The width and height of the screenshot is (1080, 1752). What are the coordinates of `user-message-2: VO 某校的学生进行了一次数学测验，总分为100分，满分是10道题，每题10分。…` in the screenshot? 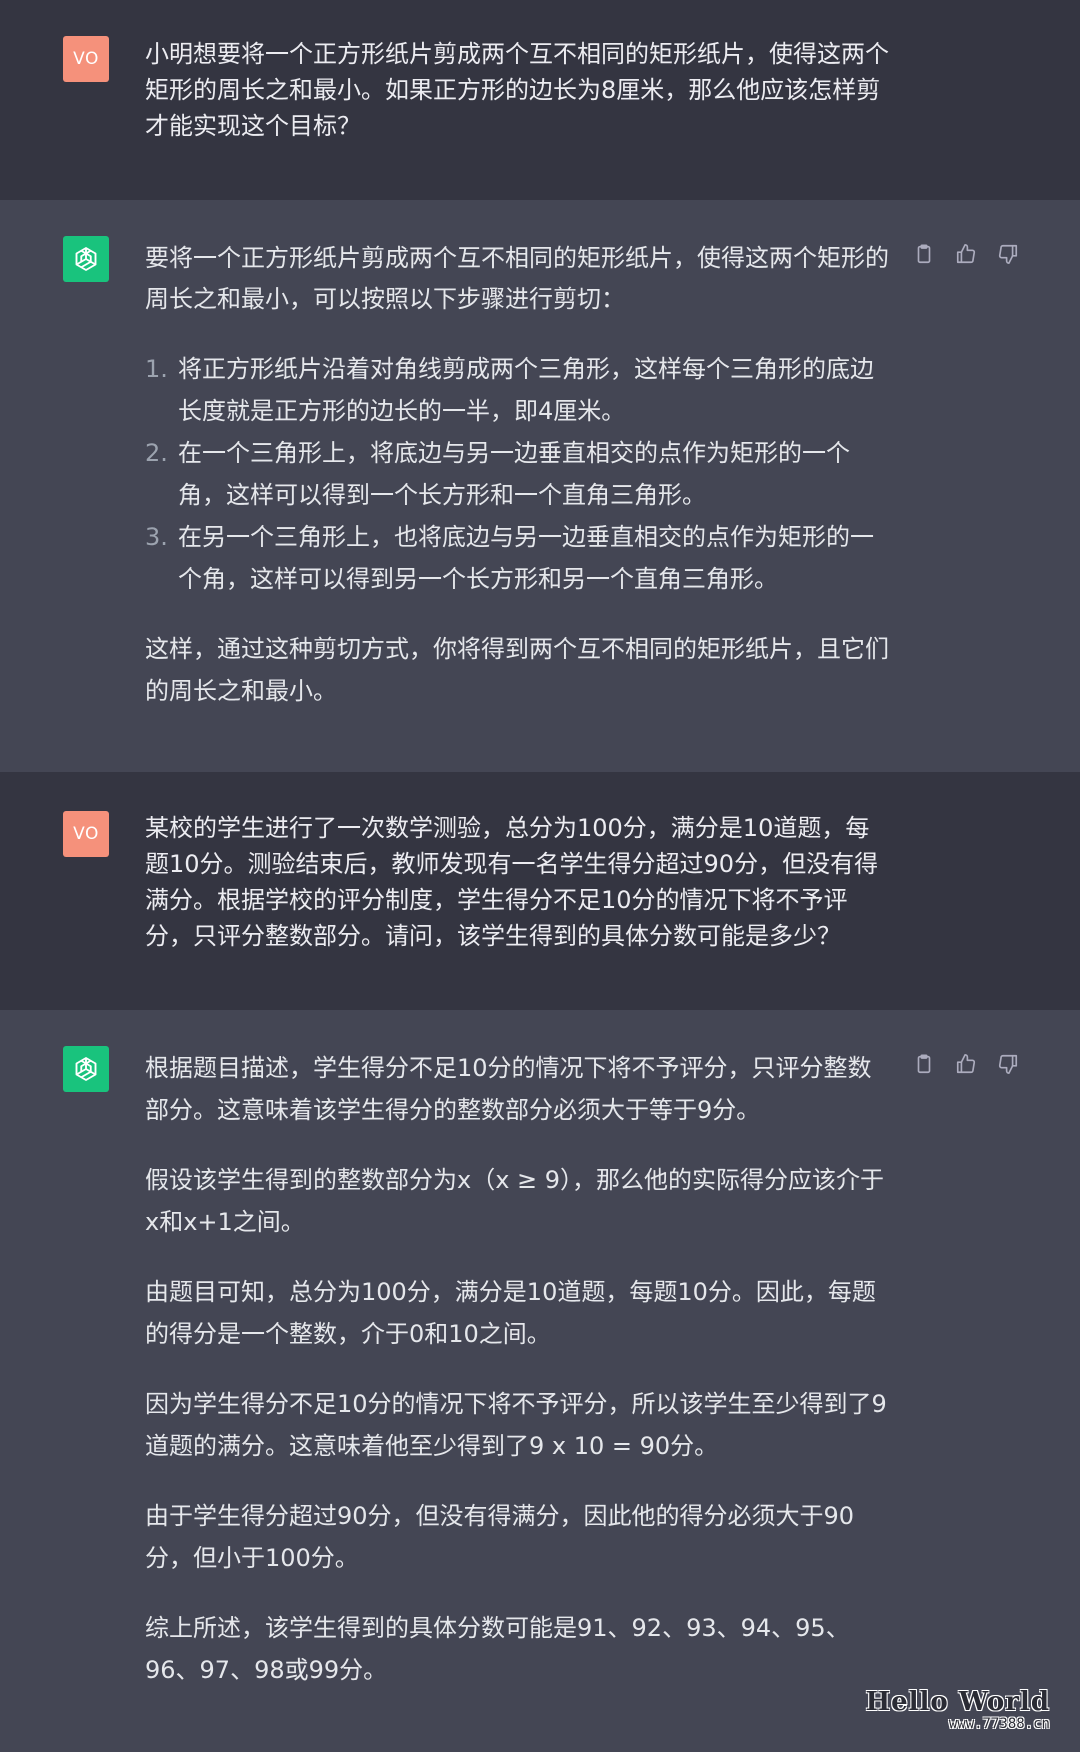 It's located at (540, 891).